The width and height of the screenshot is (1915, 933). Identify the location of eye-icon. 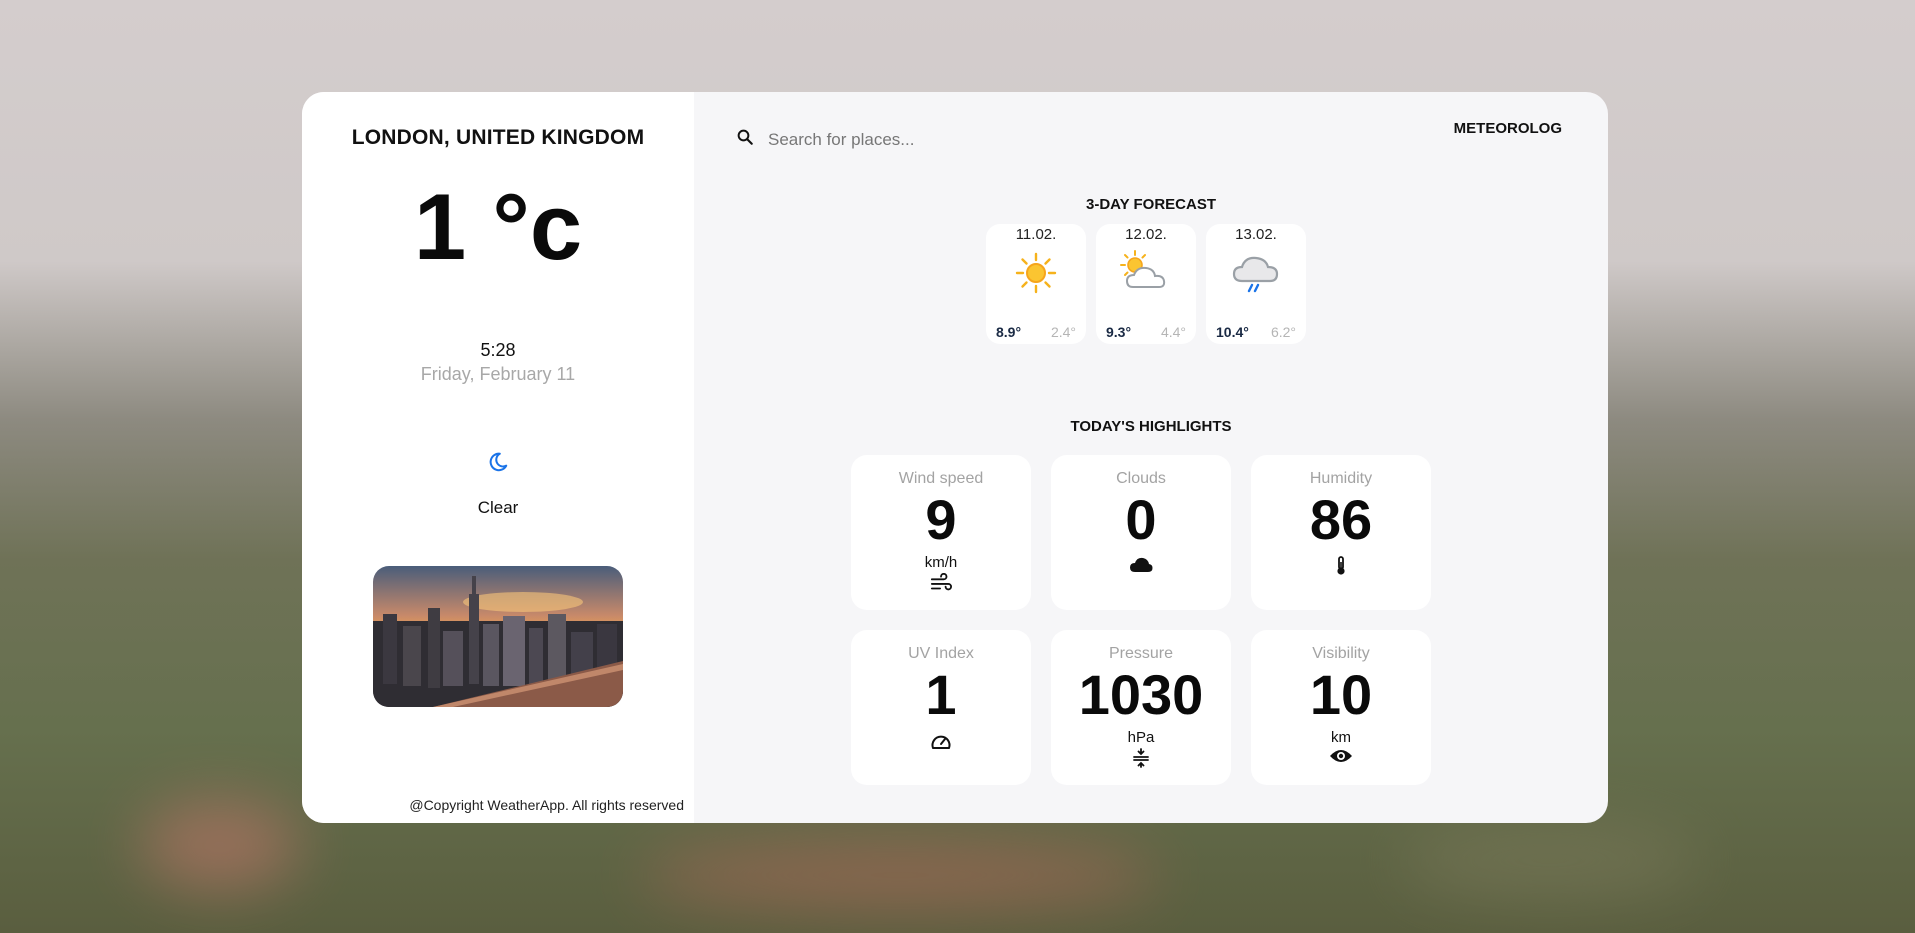
(1341, 756).